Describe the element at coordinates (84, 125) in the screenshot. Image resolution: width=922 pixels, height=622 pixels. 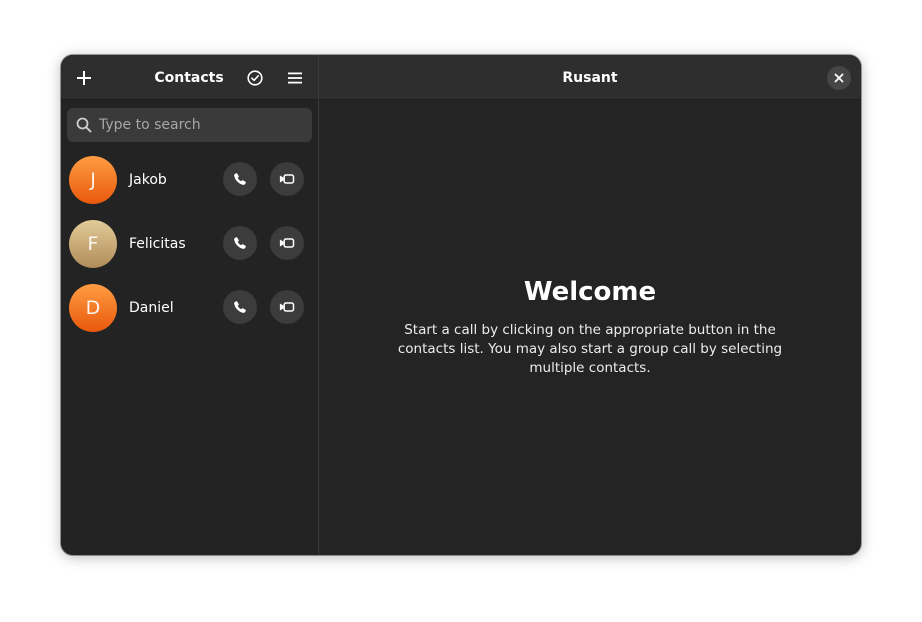
I see `search-icon` at that location.